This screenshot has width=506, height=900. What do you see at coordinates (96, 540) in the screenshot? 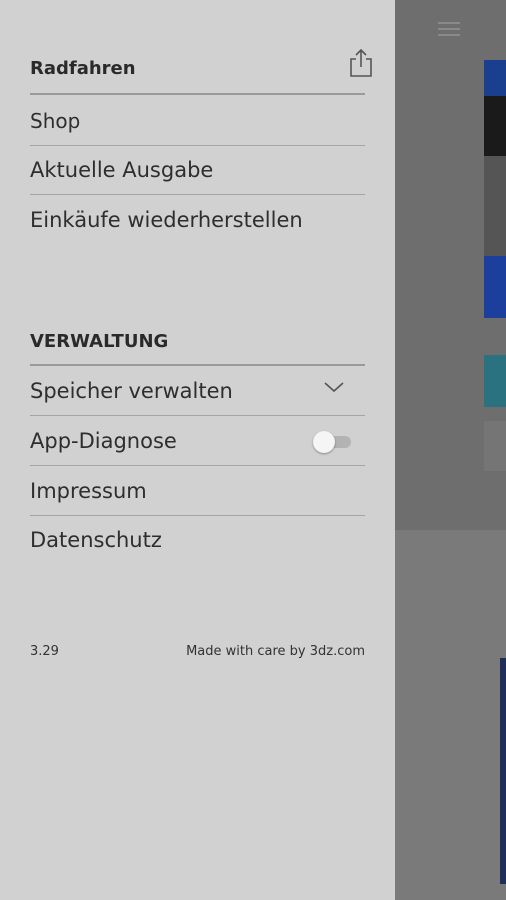
I see `menu-item-label: Datenschutz` at bounding box center [96, 540].